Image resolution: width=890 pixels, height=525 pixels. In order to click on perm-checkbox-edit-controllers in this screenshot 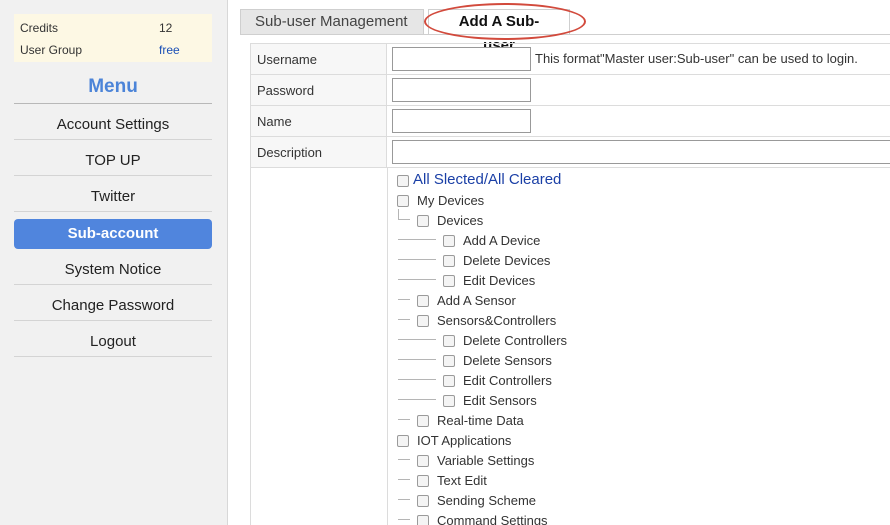, I will do `click(449, 381)`.